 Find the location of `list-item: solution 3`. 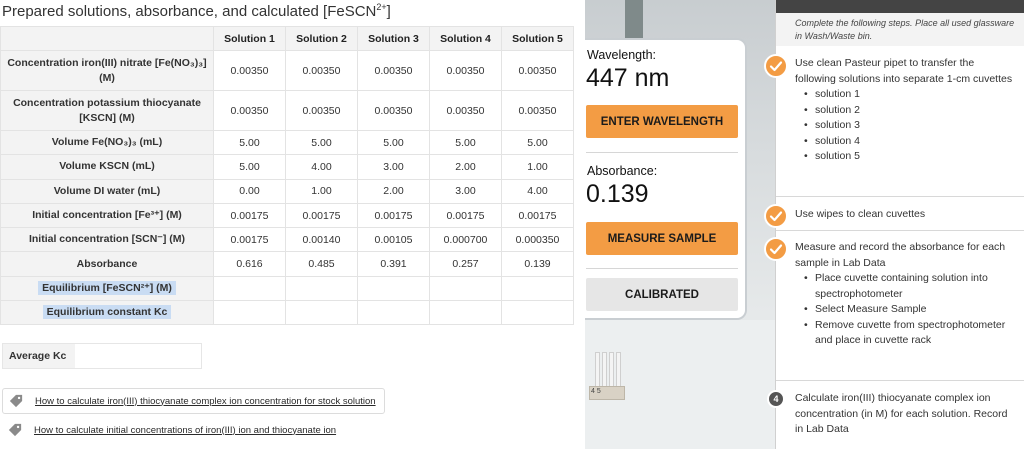

list-item: solution 3 is located at coordinates (906, 126).